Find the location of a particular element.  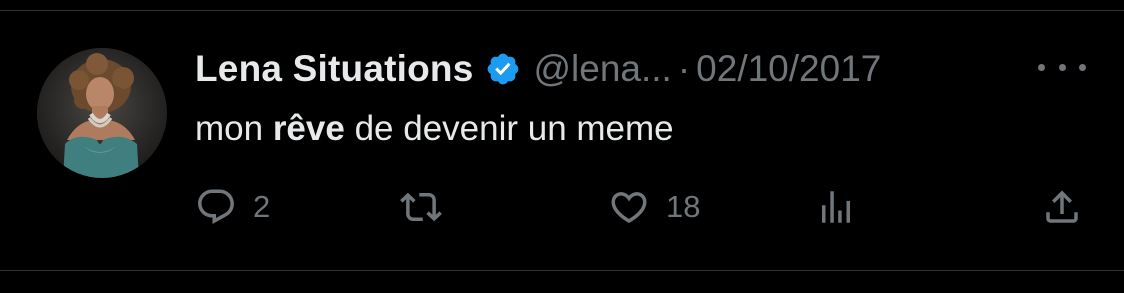

avatar is located at coordinates (102, 113).